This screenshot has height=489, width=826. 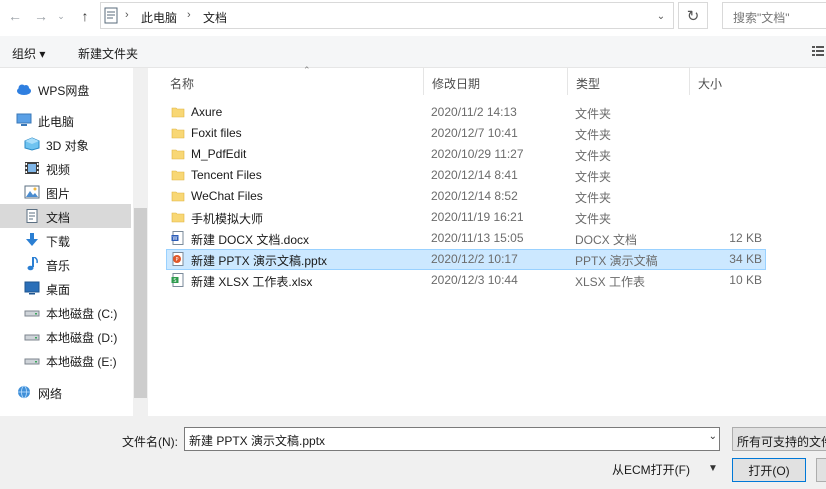 What do you see at coordinates (293, 80) in the screenshot?
I see `column-header-name: 名称 ⌃` at bounding box center [293, 80].